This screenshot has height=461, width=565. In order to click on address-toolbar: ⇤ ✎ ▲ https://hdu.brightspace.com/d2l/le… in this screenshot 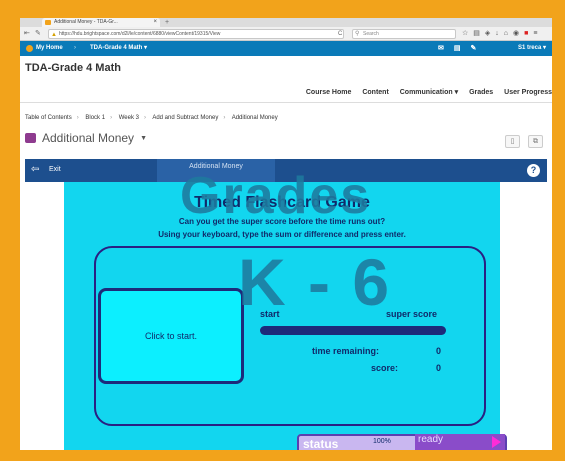, I will do `click(286, 34)`.